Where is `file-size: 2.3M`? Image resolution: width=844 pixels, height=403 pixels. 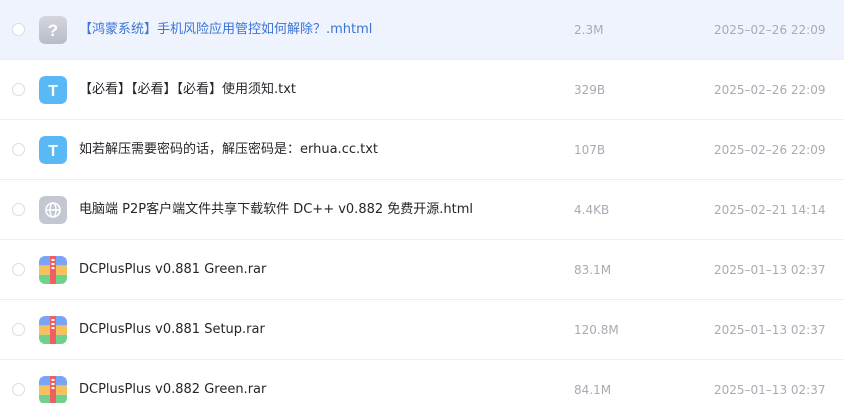 file-size: 2.3M is located at coordinates (589, 30).